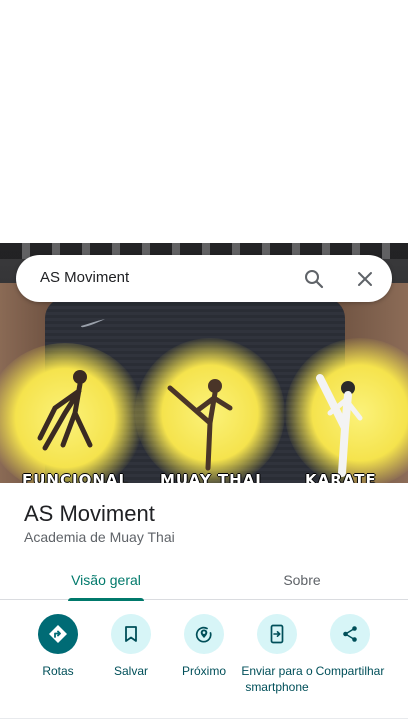 This screenshot has height=726, width=408. Describe the element at coordinates (341, 477) in the screenshot. I see `photo-caption: KARATE` at that location.